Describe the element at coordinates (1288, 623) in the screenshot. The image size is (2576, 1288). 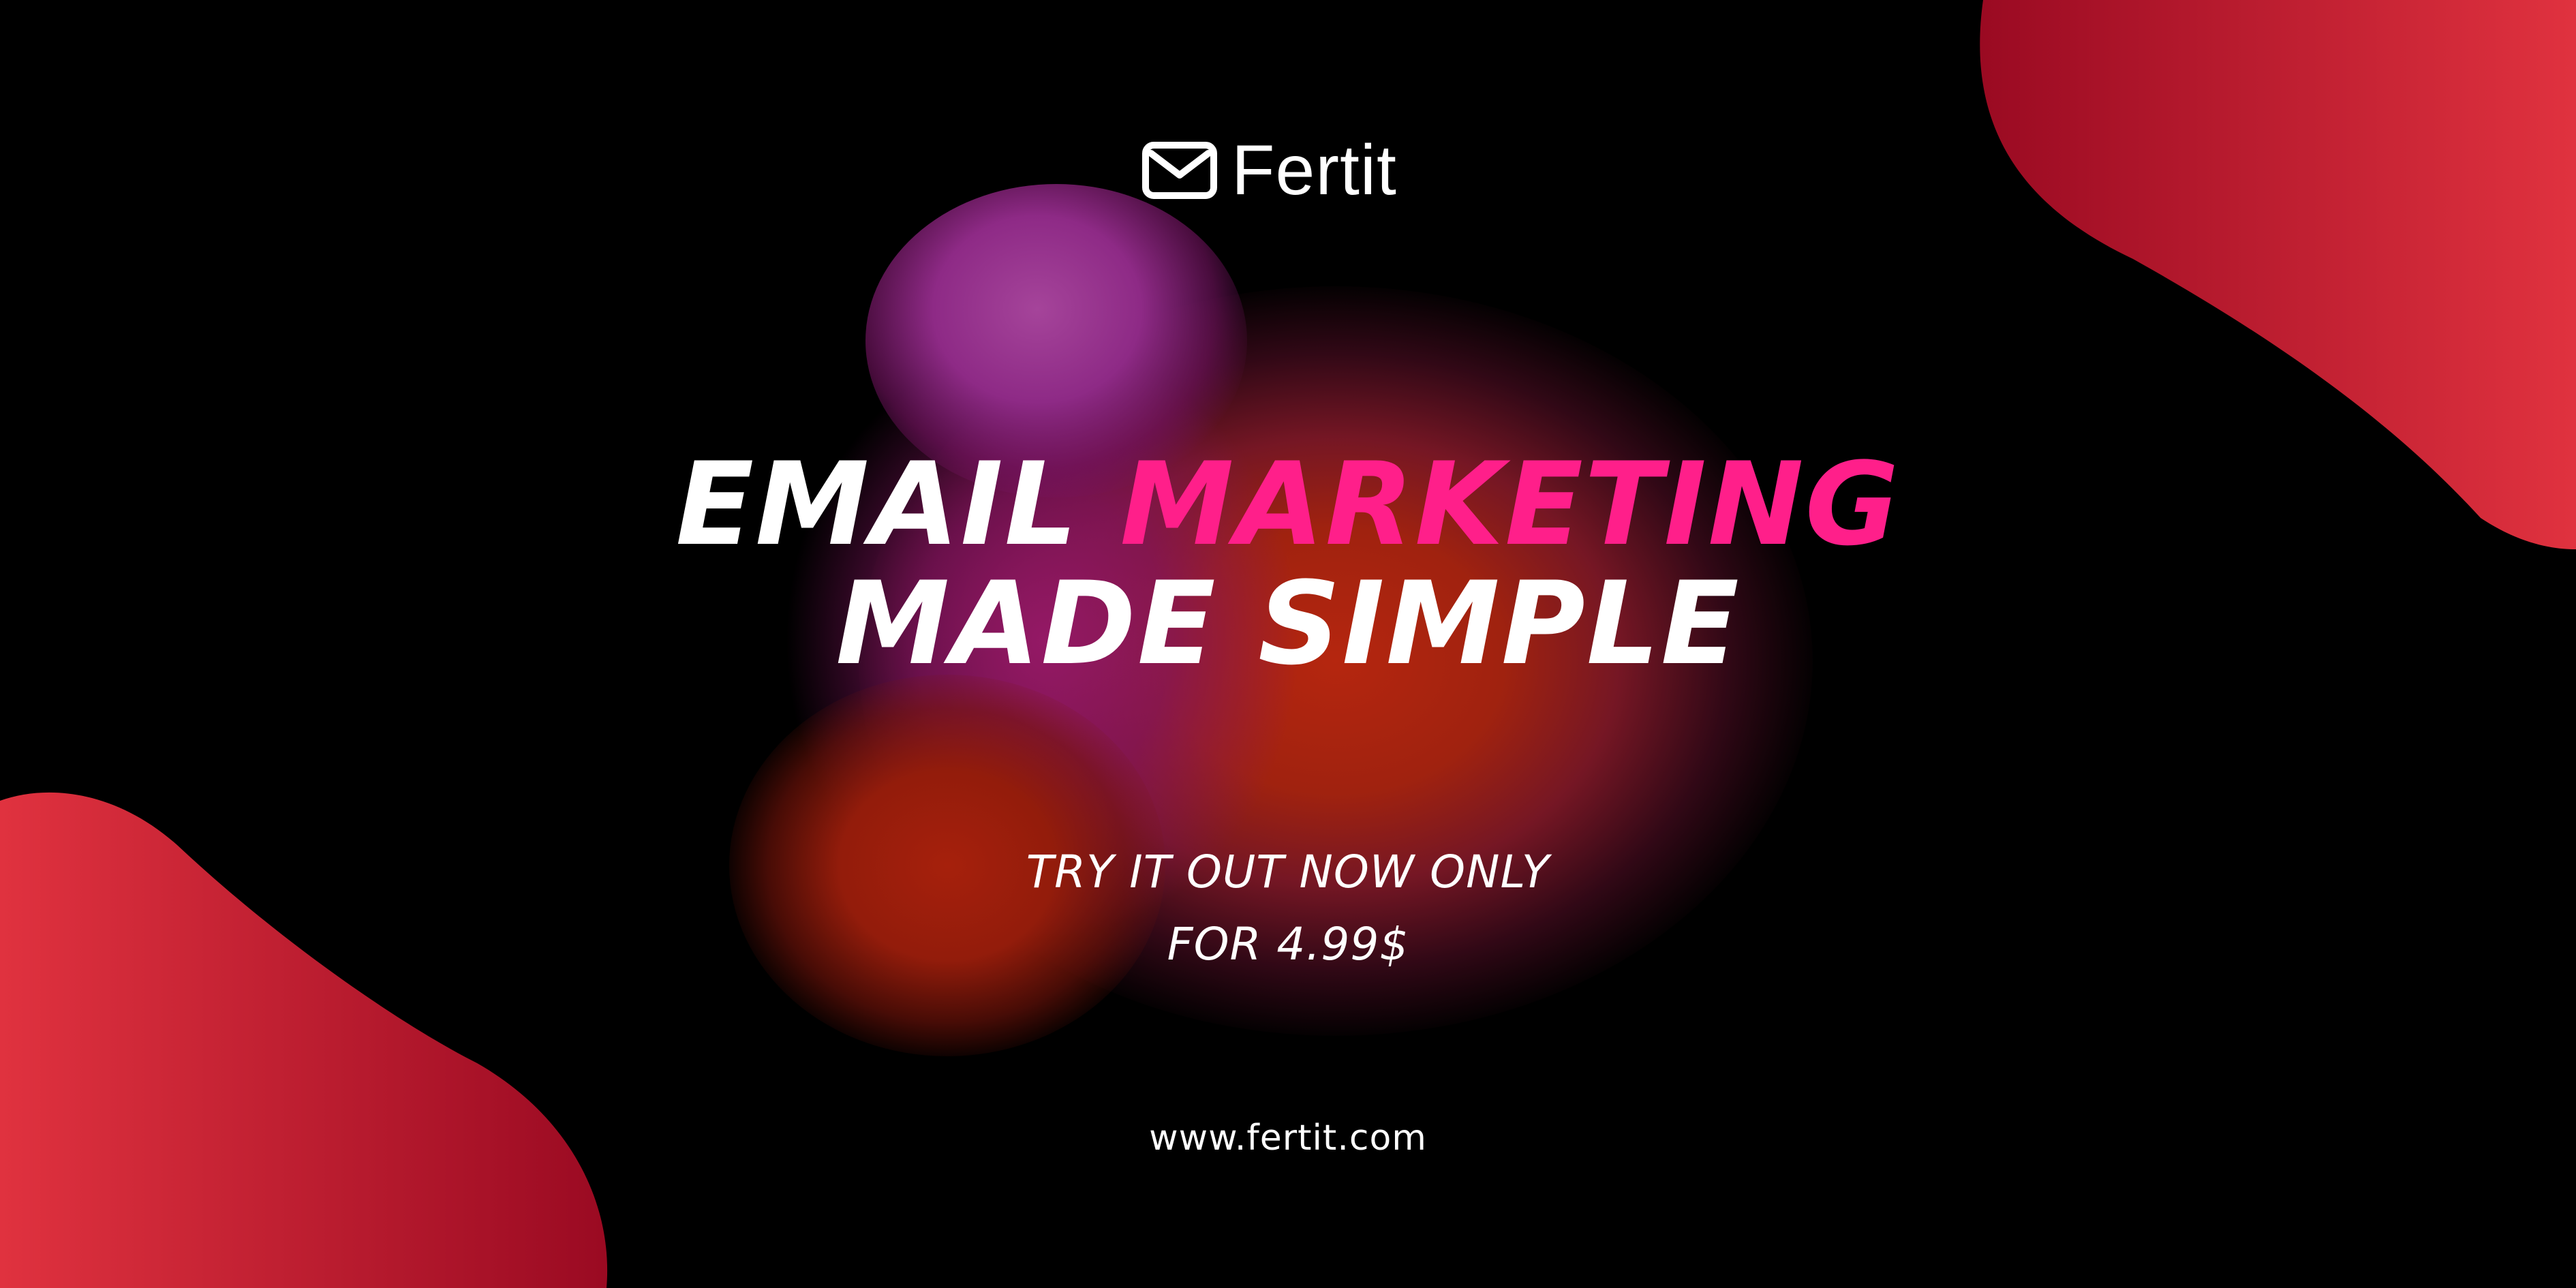
I see `headline-line-2: MADE SIMPLE` at that location.